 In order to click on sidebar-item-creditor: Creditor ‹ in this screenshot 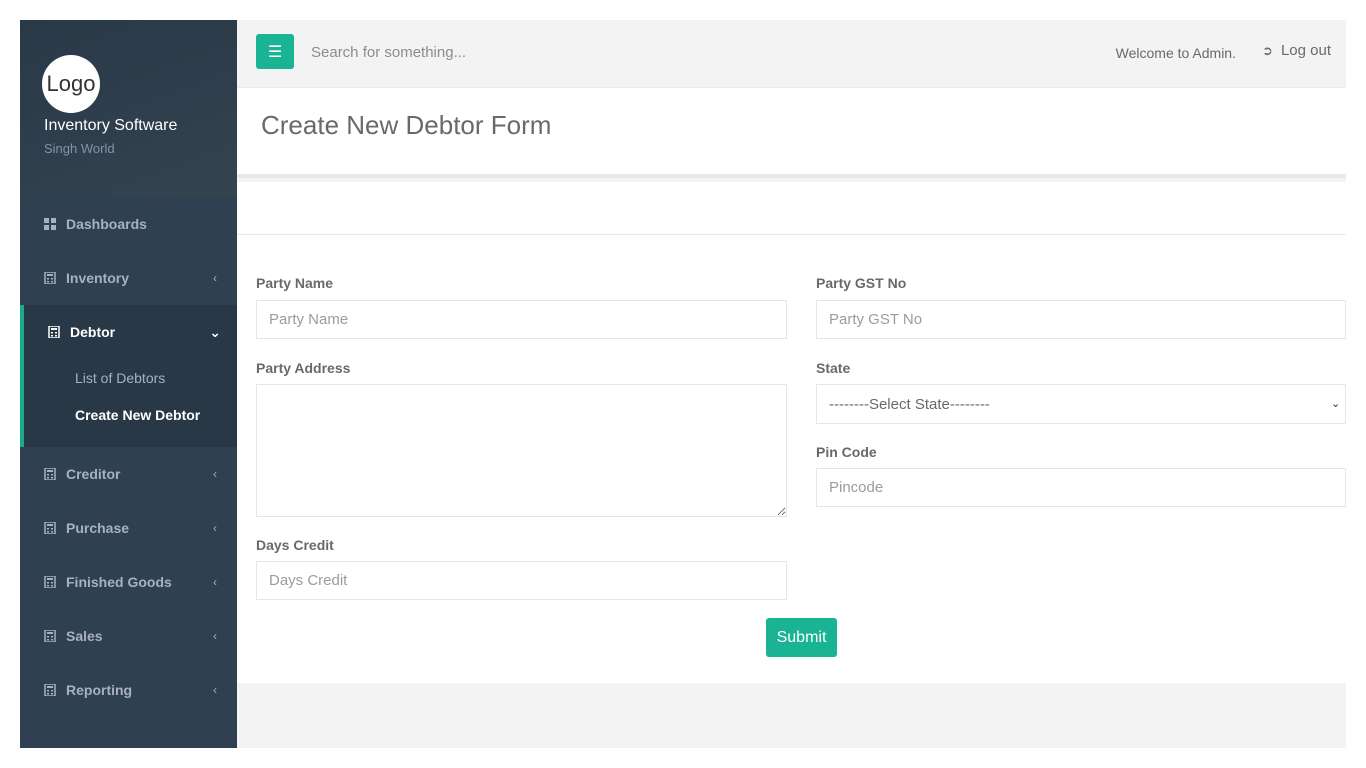, I will do `click(128, 474)`.